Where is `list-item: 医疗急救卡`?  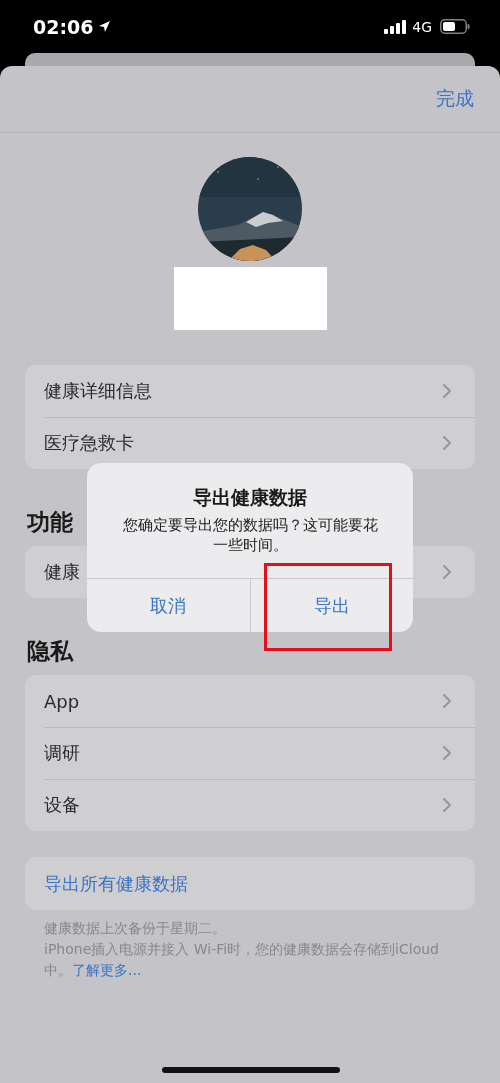
list-item: 医疗急救卡 is located at coordinates (243, 443).